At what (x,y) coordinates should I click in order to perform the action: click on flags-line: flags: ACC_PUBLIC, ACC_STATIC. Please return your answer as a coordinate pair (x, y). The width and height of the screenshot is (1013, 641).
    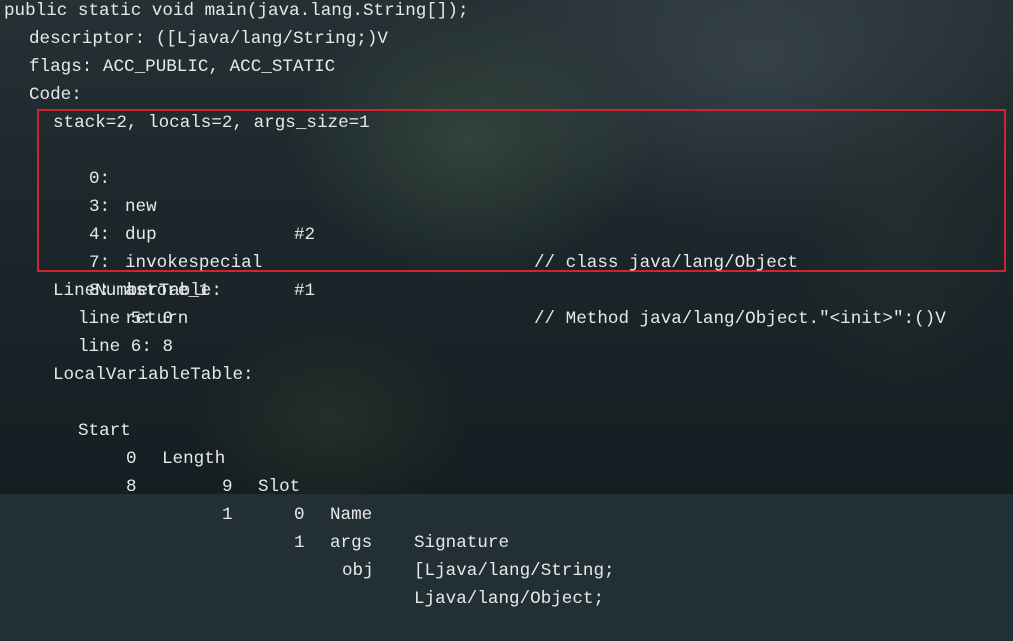
    Looking at the image, I should click on (182, 67).